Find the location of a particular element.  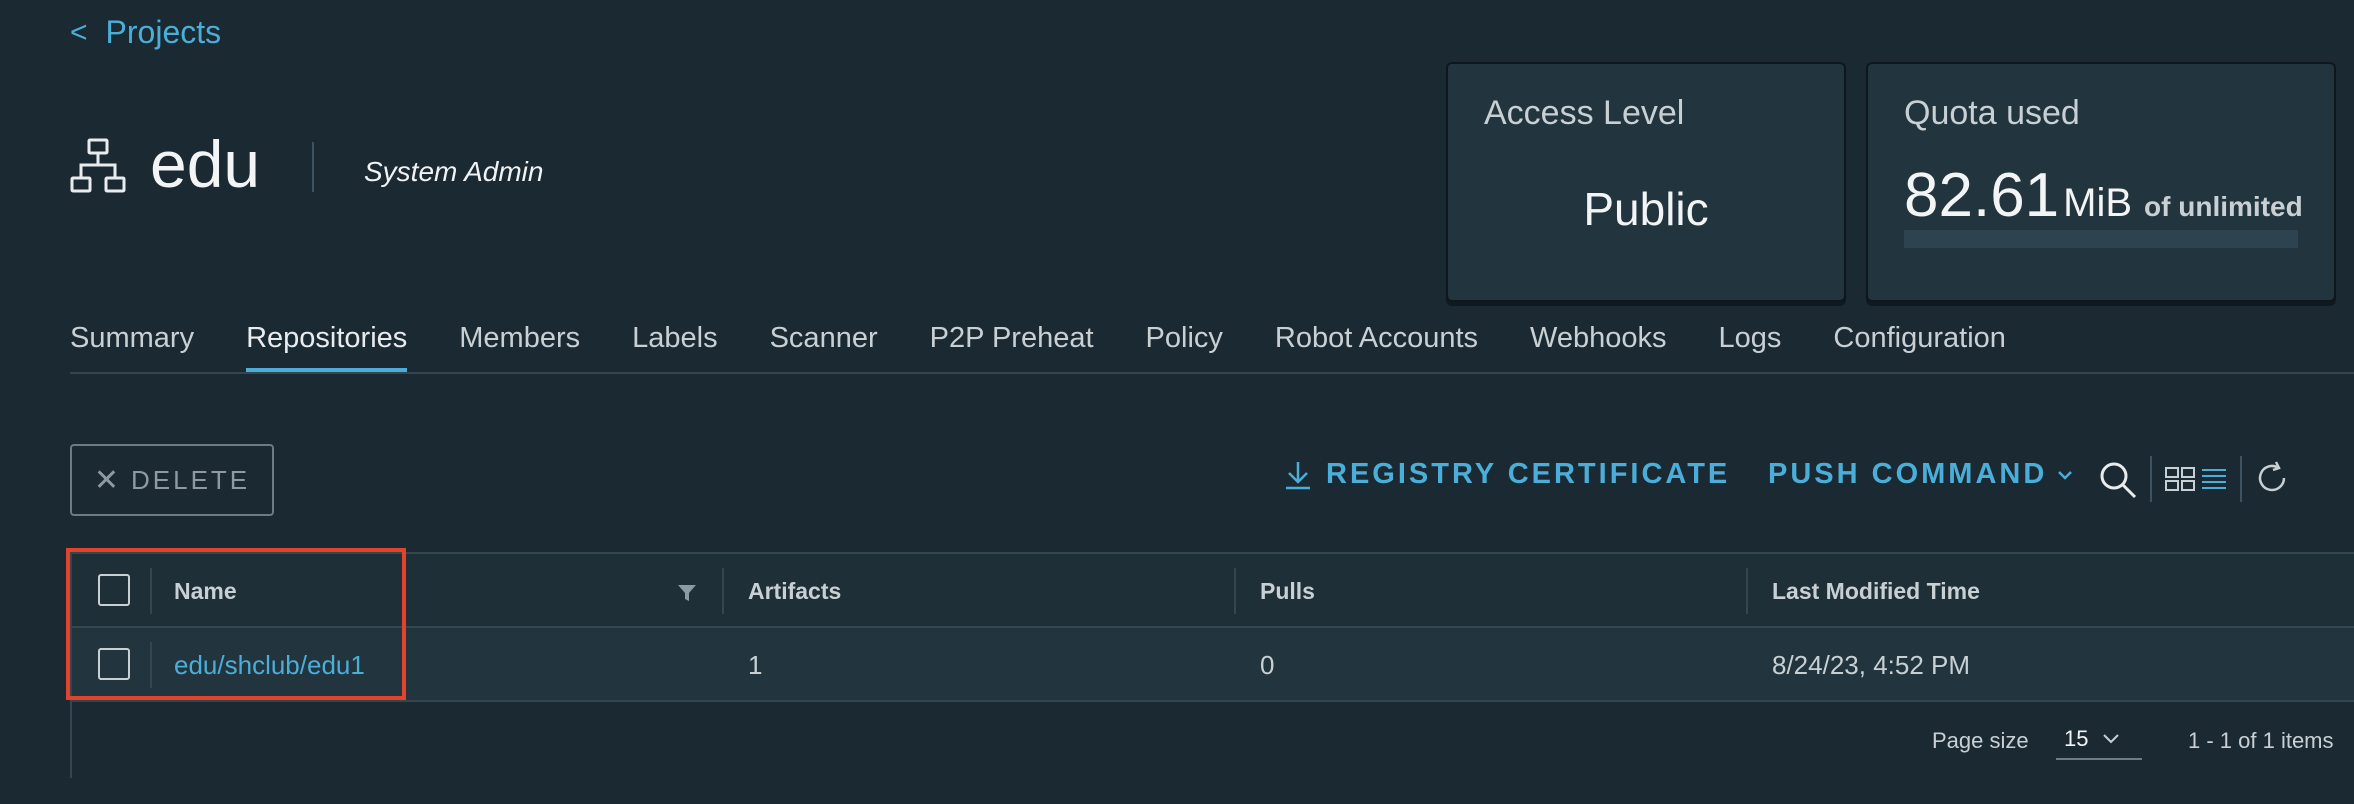

artifacts-count: 1 is located at coordinates (755, 665).